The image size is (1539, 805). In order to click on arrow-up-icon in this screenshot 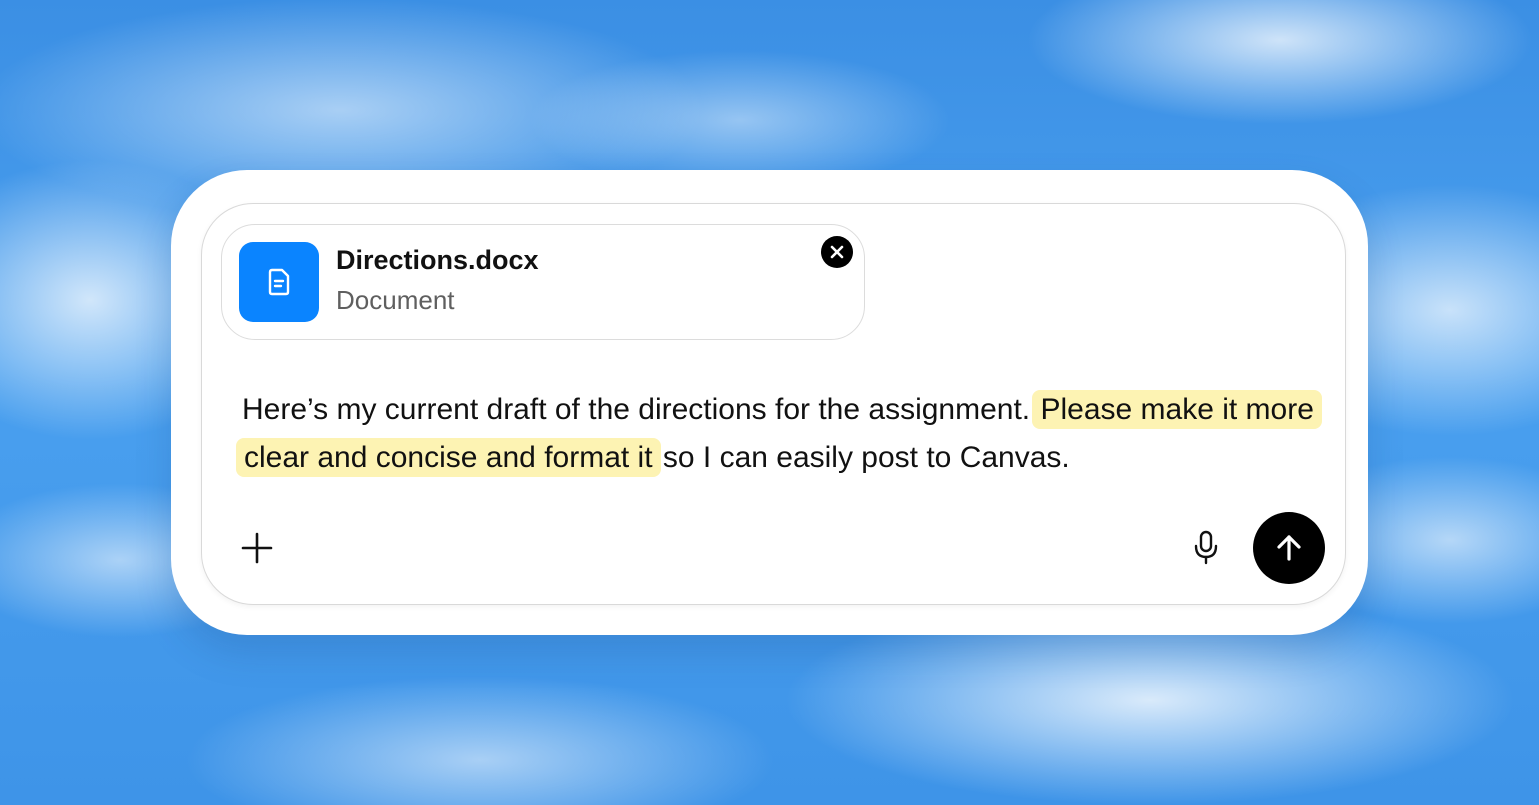, I will do `click(1289, 548)`.